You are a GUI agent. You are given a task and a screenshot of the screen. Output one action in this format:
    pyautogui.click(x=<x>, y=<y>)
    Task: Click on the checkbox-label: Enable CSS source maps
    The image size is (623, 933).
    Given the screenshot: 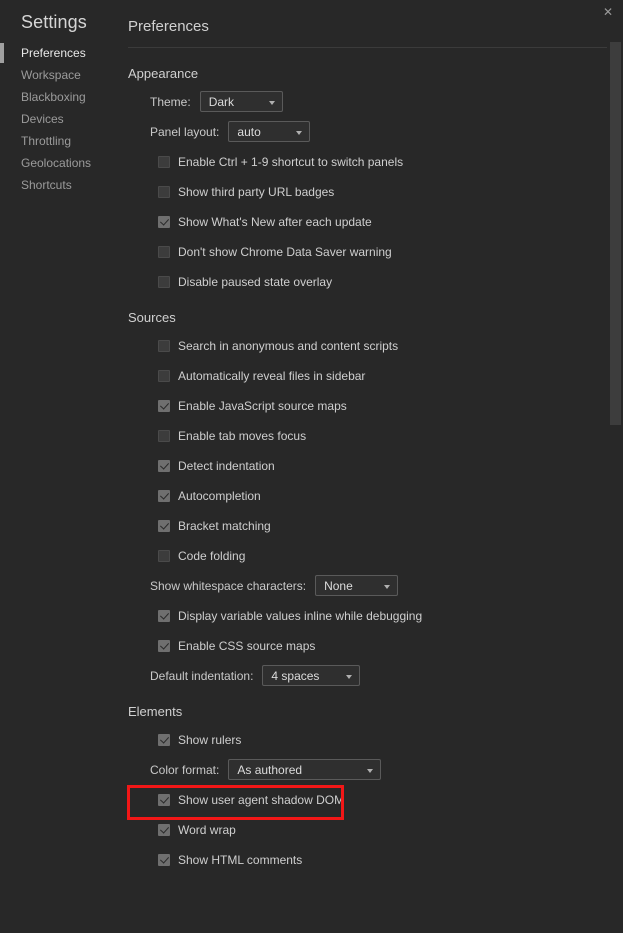 What is the action you would take?
    pyautogui.click(x=246, y=646)
    